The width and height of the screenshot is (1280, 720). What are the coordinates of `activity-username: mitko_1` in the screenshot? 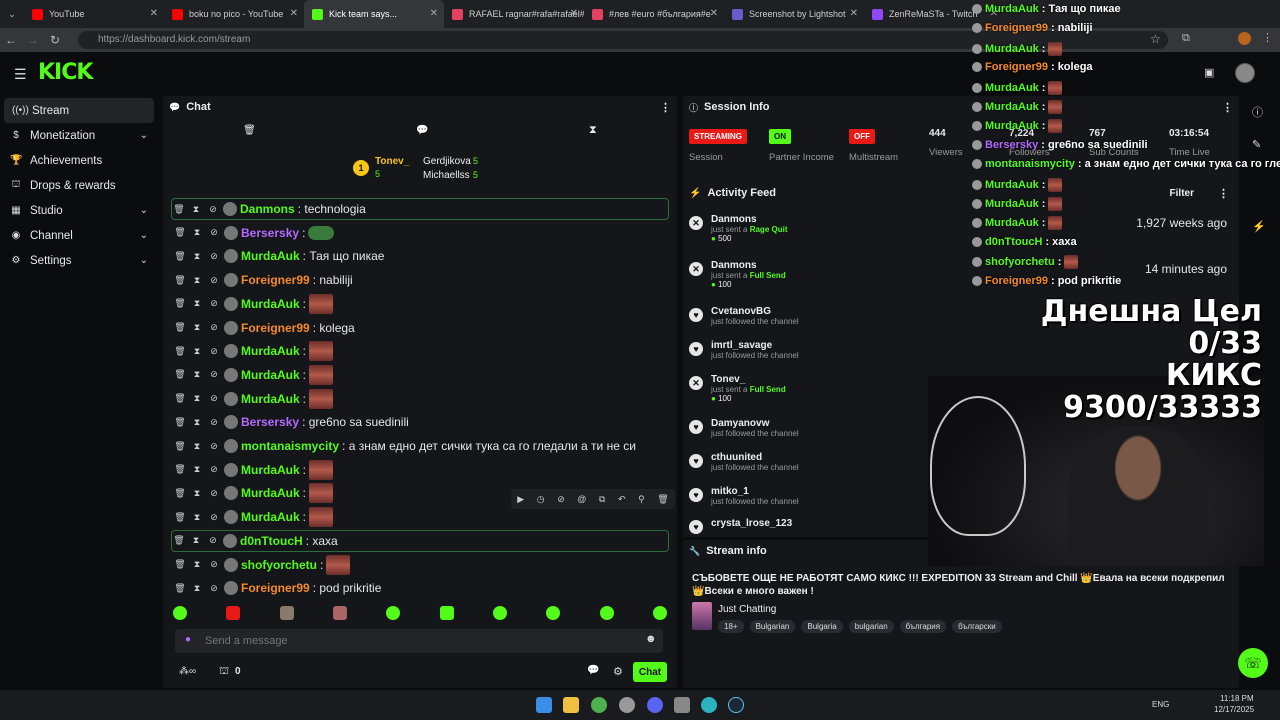 It's located at (755, 491).